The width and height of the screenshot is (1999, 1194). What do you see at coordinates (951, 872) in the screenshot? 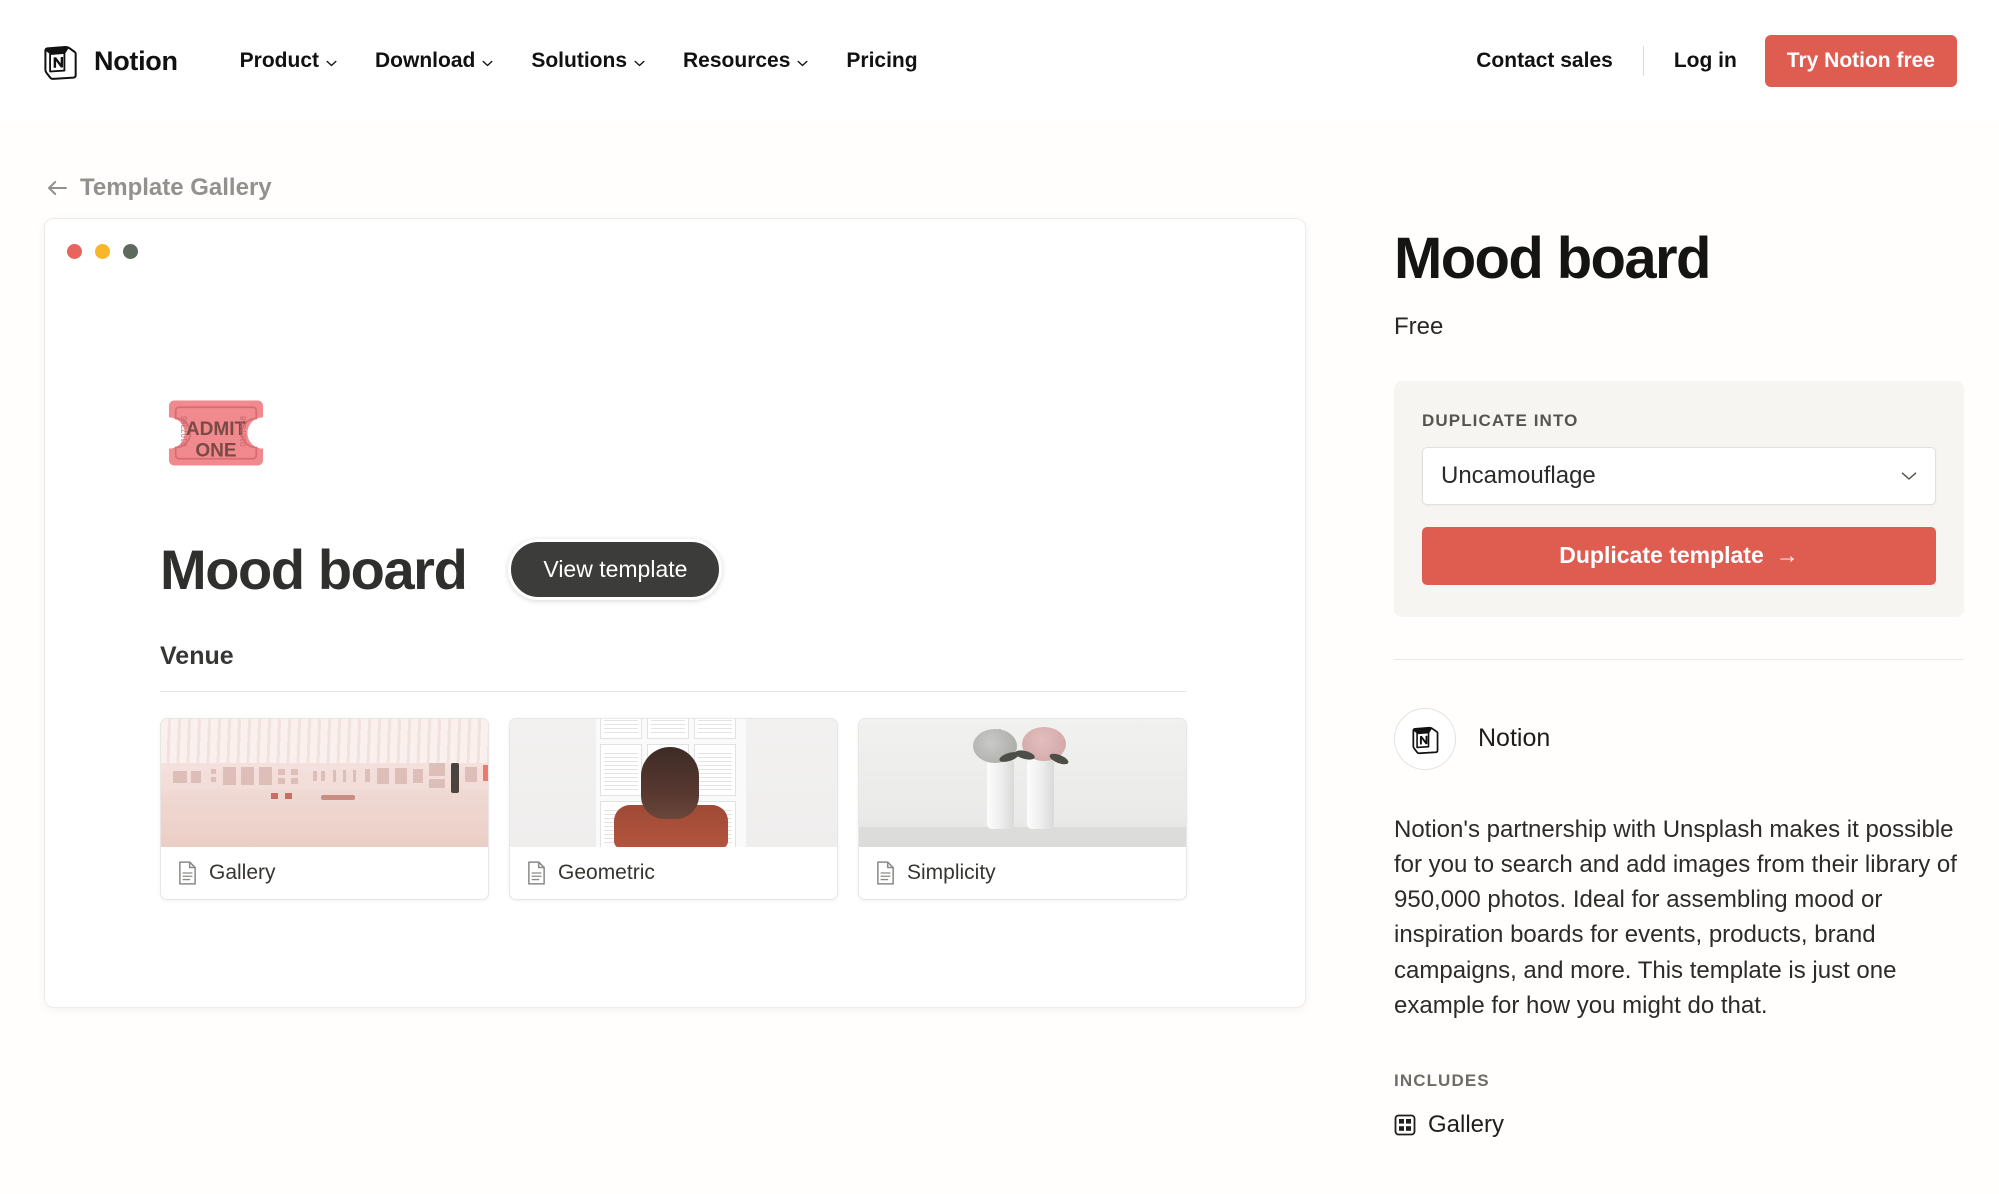
I see `gallery-card-label: Simplicity` at bounding box center [951, 872].